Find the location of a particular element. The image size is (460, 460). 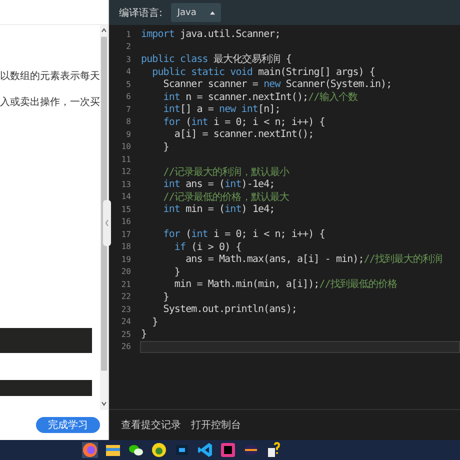

browser-icon is located at coordinates (90, 450).